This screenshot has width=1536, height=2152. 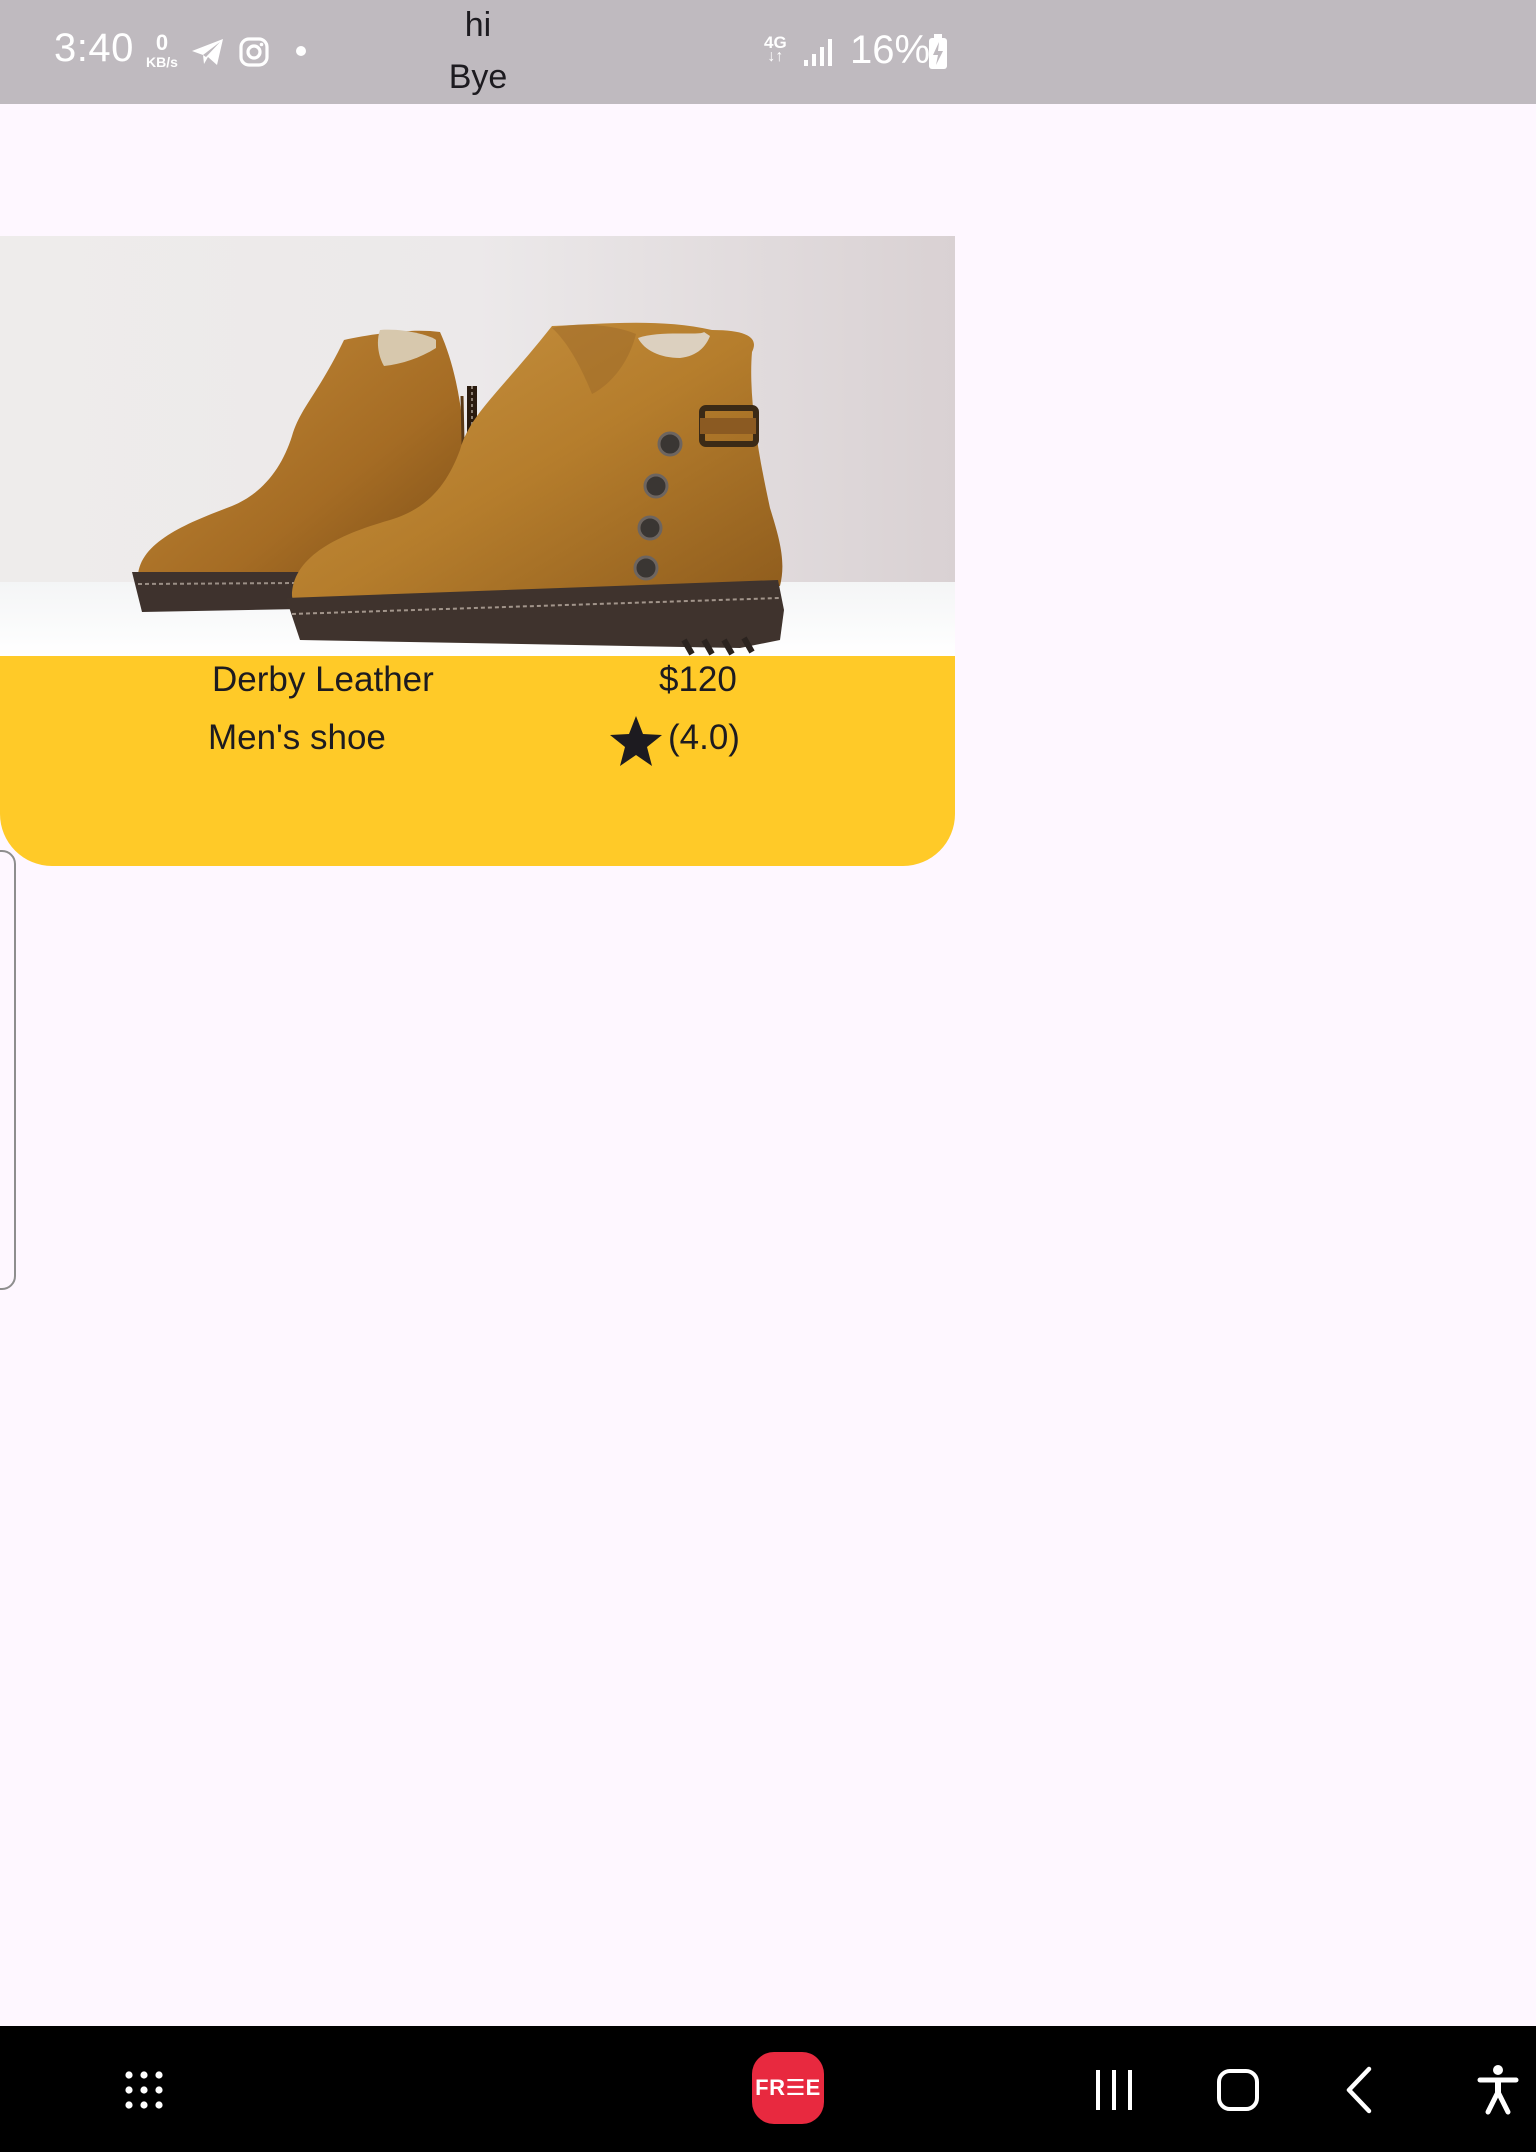 I want to click on product-info-panel, so click(x=477, y=761).